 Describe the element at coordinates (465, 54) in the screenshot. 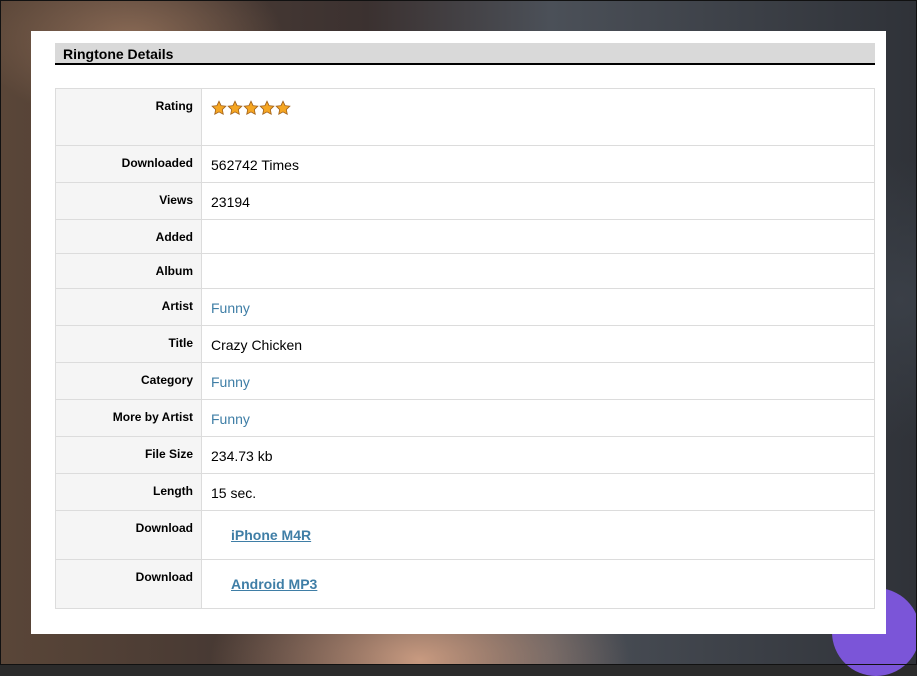

I see `section-title: Ringtone Details` at that location.